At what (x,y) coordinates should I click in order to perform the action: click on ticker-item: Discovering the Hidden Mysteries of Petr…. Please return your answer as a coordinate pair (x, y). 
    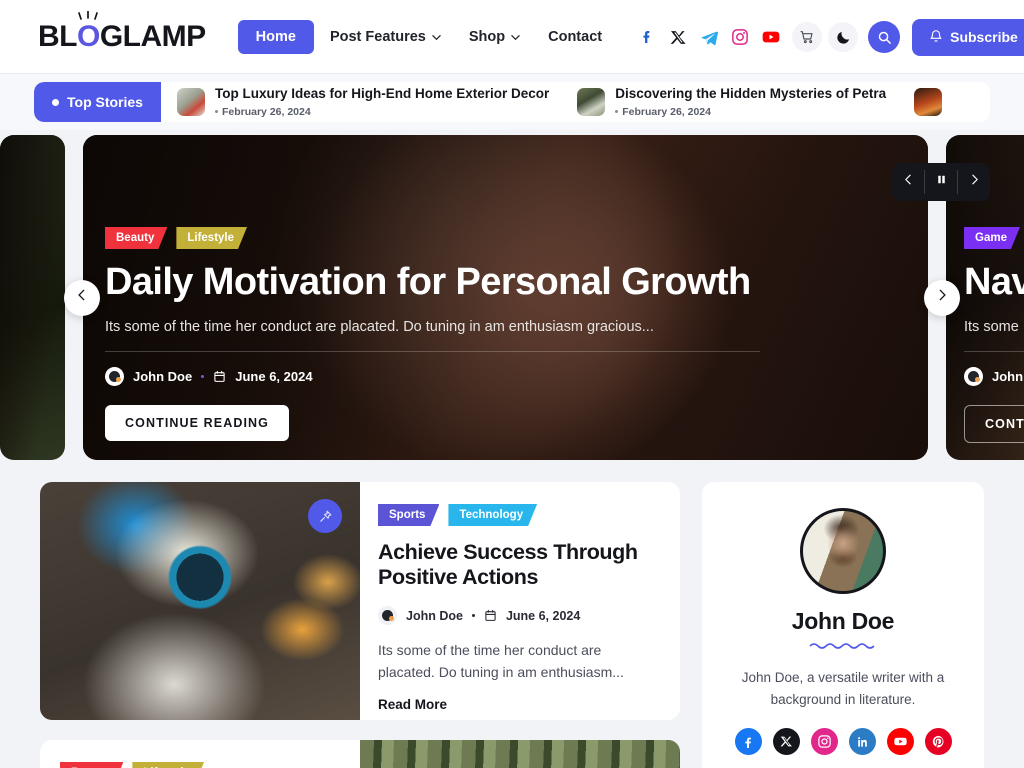
    Looking at the image, I should click on (732, 102).